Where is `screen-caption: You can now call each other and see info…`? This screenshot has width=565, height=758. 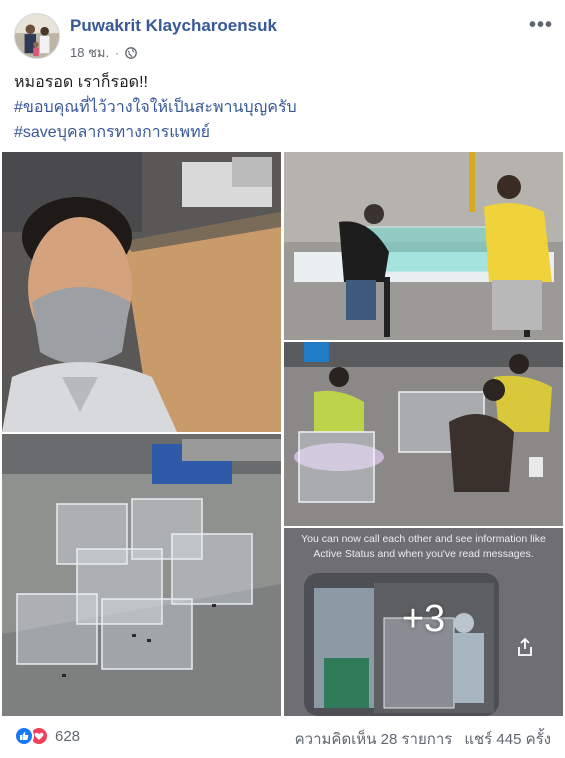
screen-caption: You can now call each other and see info… is located at coordinates (423, 546).